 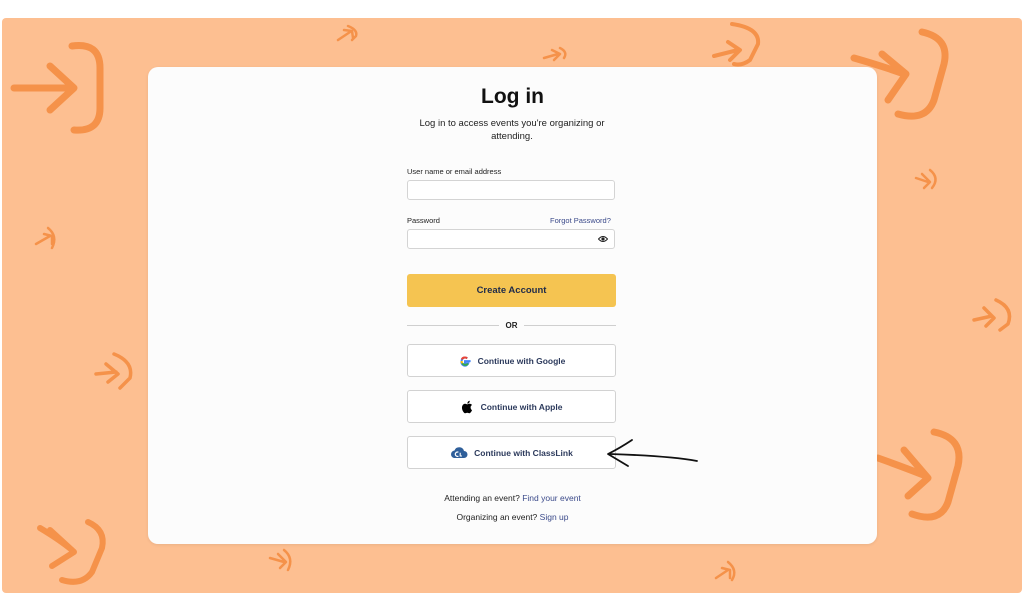 I want to click on find-your-event-link: Find your event, so click(x=551, y=498).